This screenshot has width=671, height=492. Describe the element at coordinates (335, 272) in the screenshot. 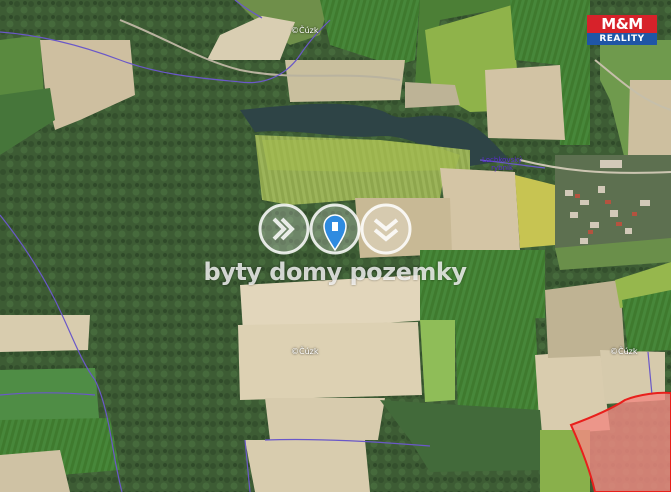

I see `watermark-text: byty domy pozemky` at that location.